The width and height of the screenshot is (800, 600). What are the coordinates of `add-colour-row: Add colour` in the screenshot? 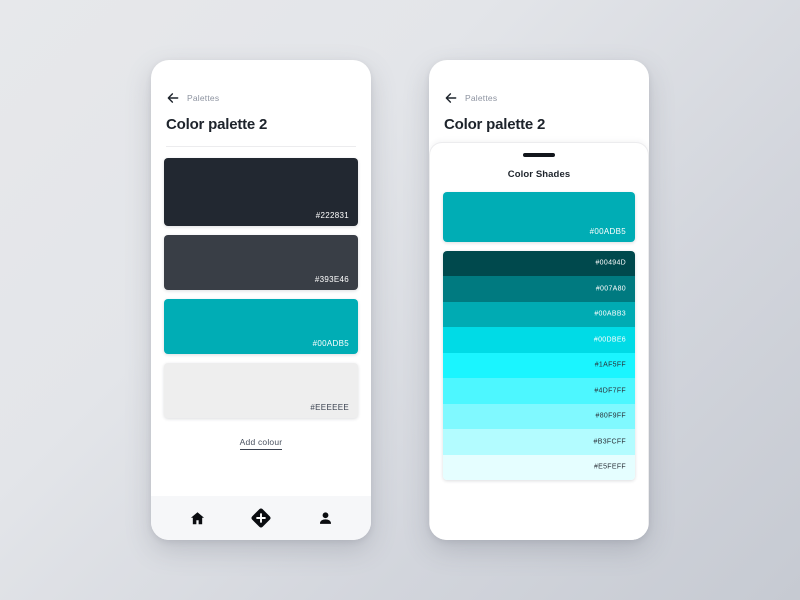 It's located at (261, 443).